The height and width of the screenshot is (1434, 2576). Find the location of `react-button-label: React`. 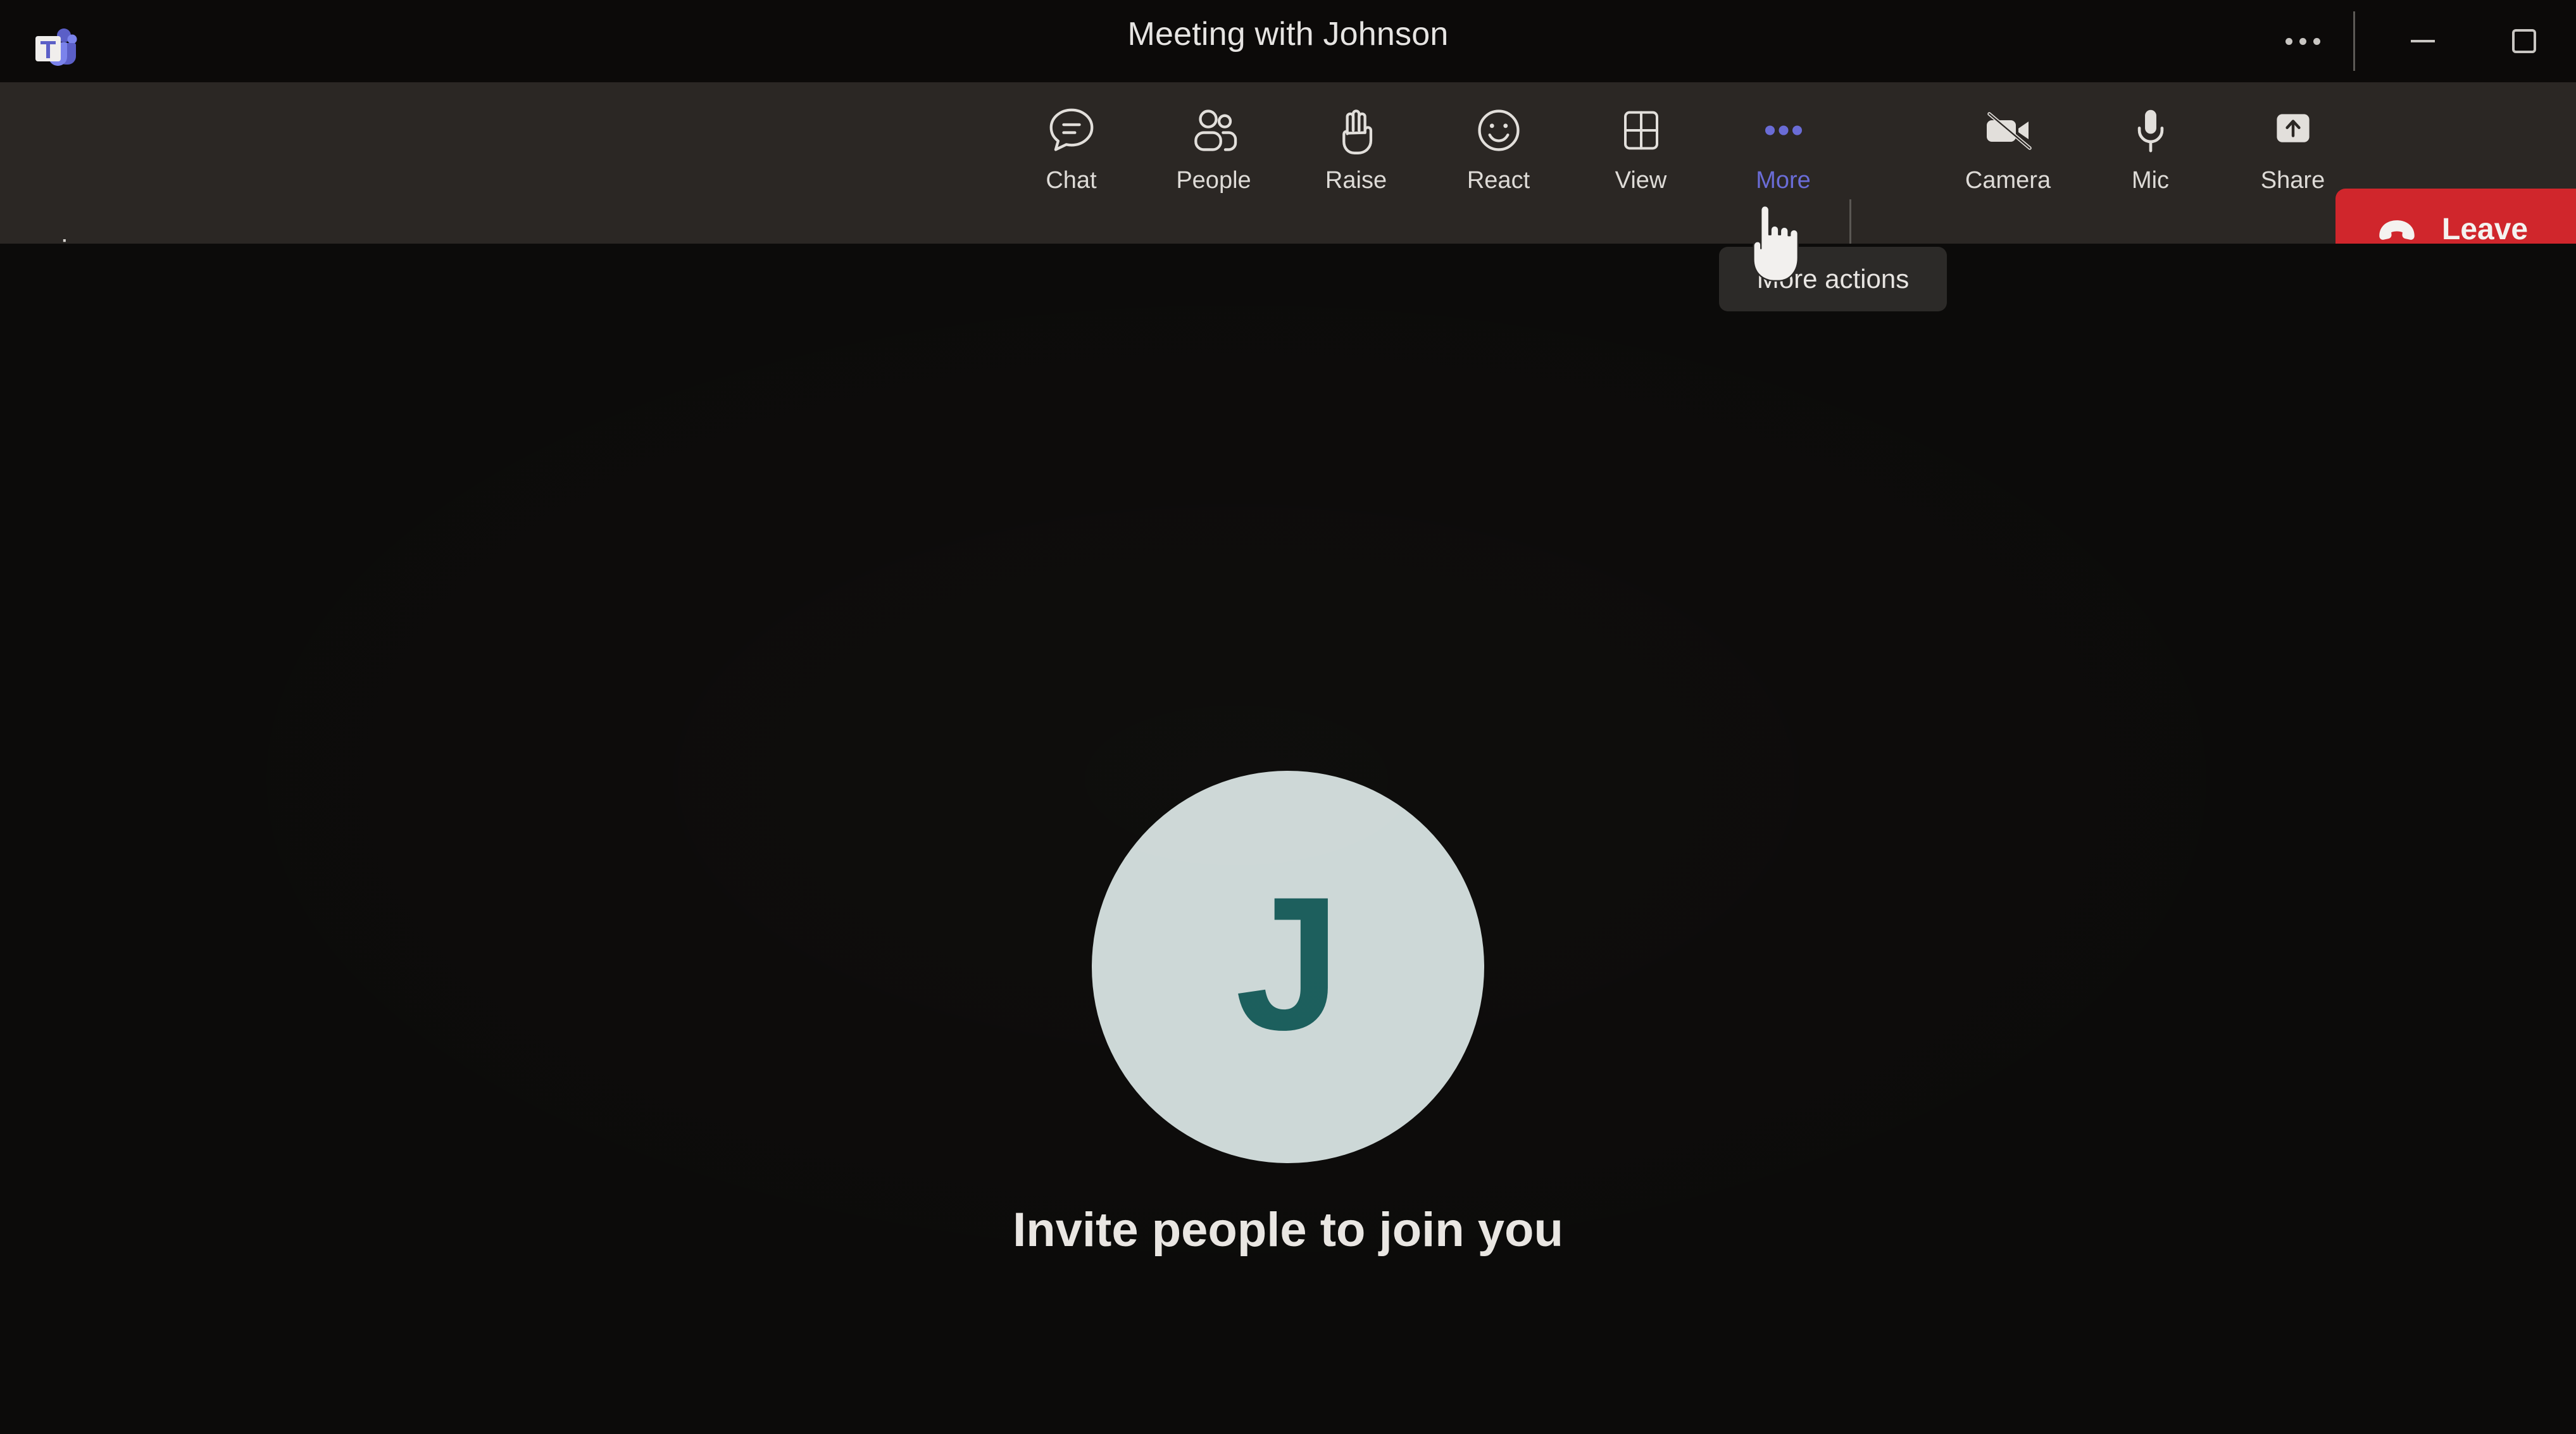

react-button-label: React is located at coordinates (1498, 180).